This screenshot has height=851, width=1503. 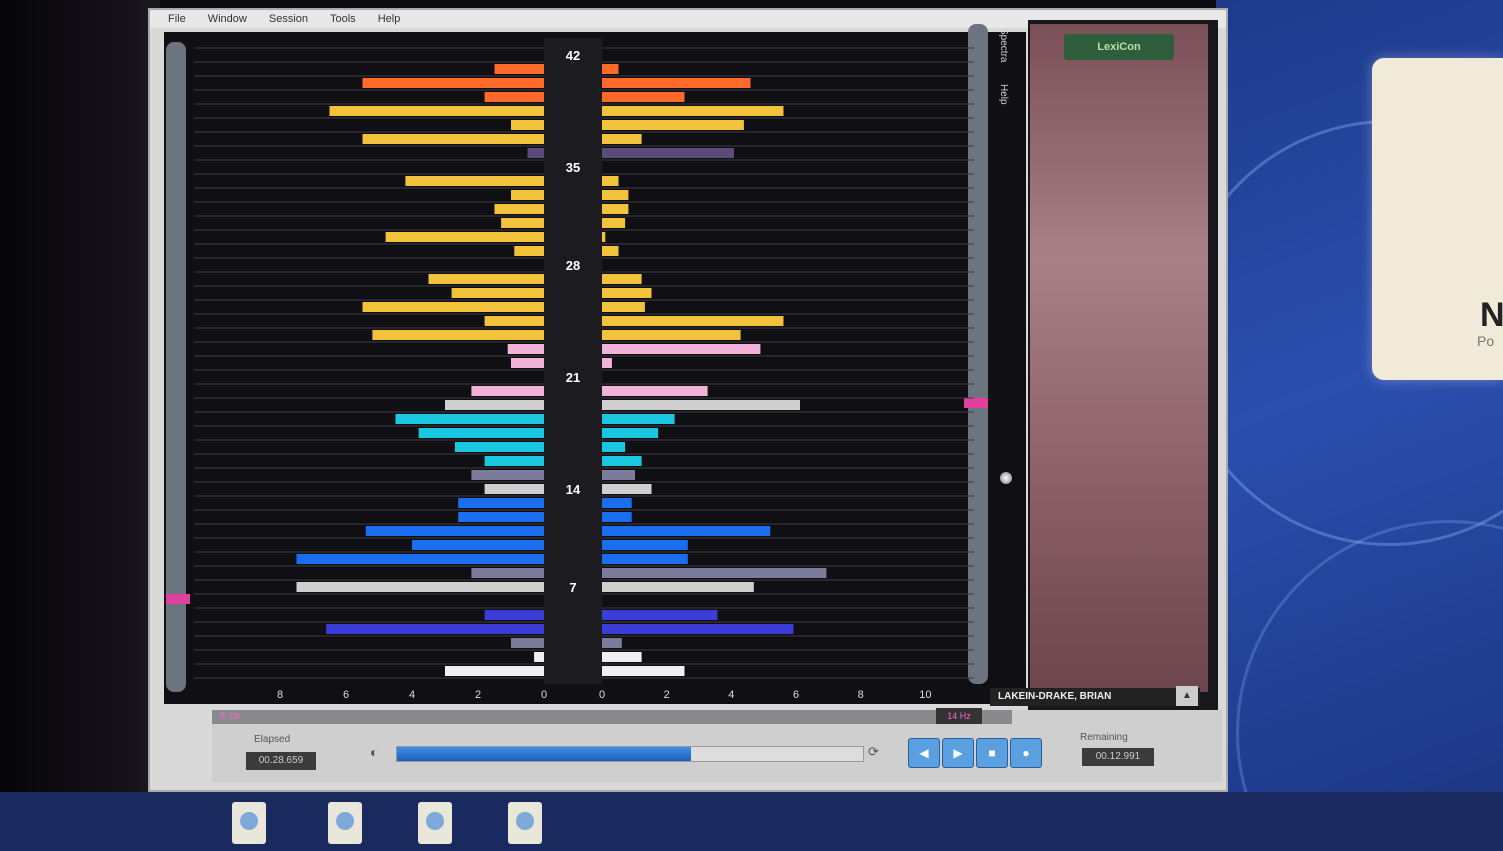 I want to click on menu-window: Window, so click(x=227, y=19).